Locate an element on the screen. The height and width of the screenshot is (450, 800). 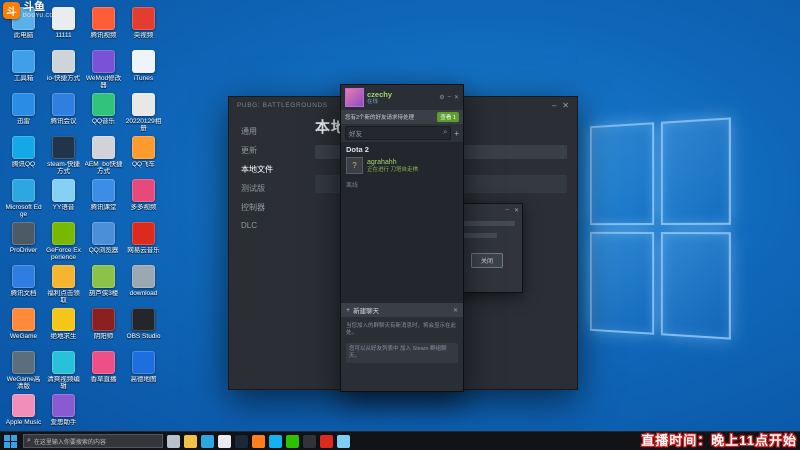
desktop-icon: QQ飞车 is located at coordinates (143, 155).